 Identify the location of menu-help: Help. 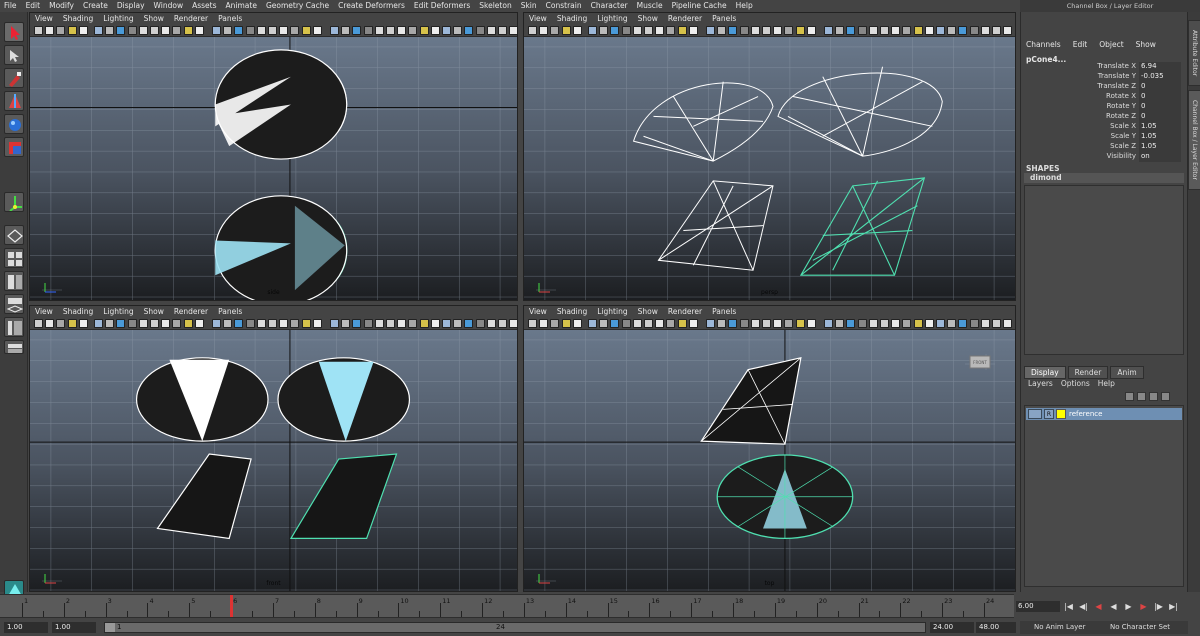
(744, 5).